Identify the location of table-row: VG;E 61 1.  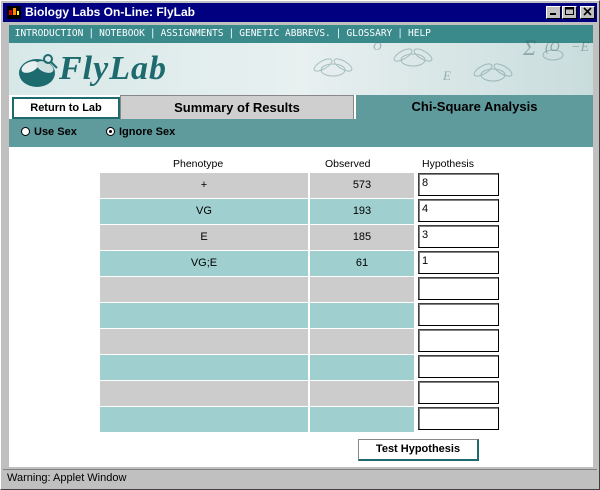
(300, 263).